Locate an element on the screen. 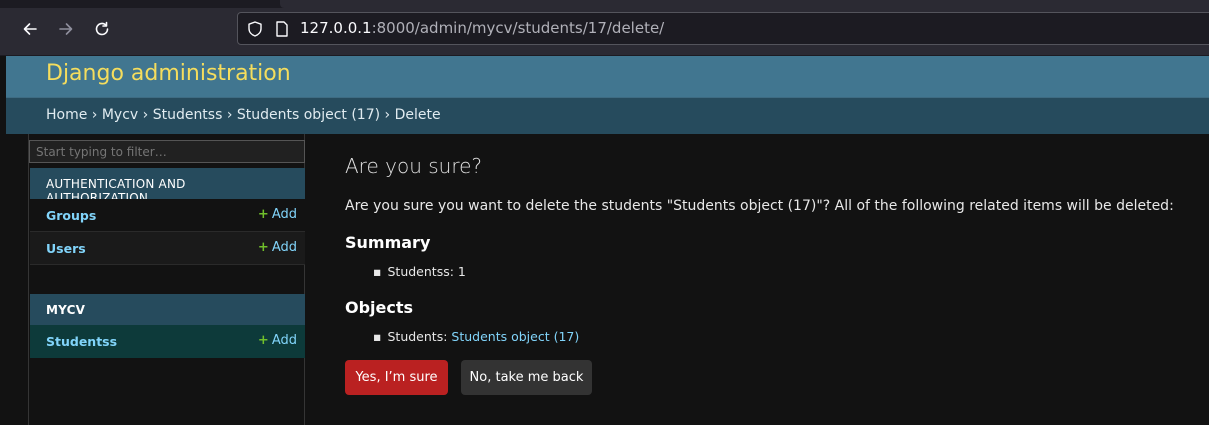 The width and height of the screenshot is (1209, 425). forward-arrow-icon is located at coordinates (66, 29).